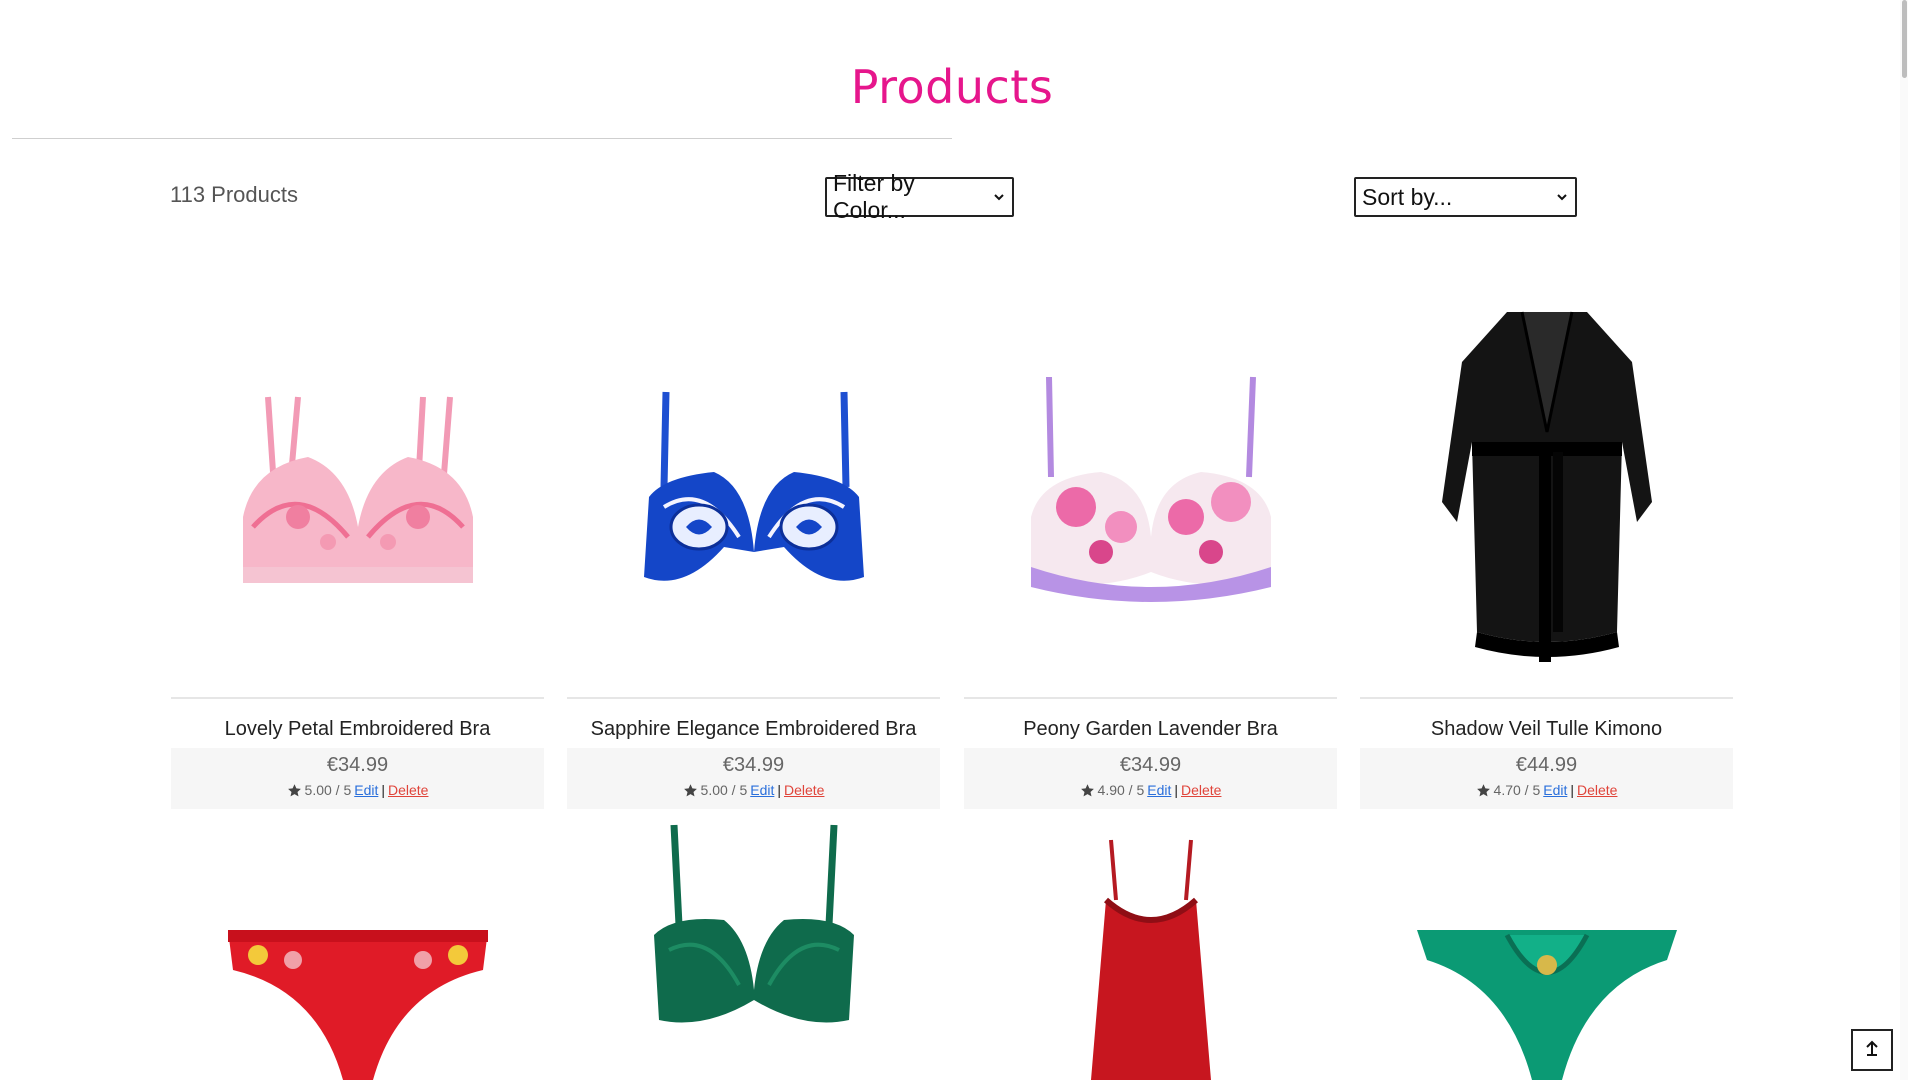 This screenshot has height=1080, width=1908. Describe the element at coordinates (952, 87) in the screenshot. I see `page-title: Products` at that location.